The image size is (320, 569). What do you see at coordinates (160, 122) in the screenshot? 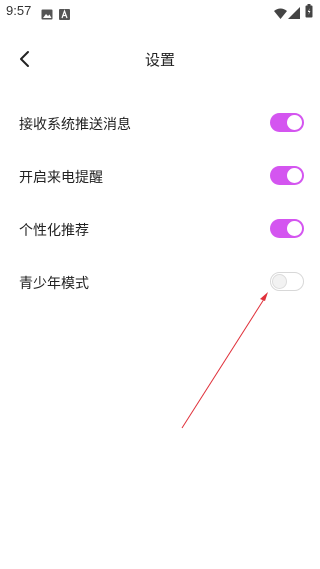
I see `setting-row-push-messages: 接收系统推送消息` at bounding box center [160, 122].